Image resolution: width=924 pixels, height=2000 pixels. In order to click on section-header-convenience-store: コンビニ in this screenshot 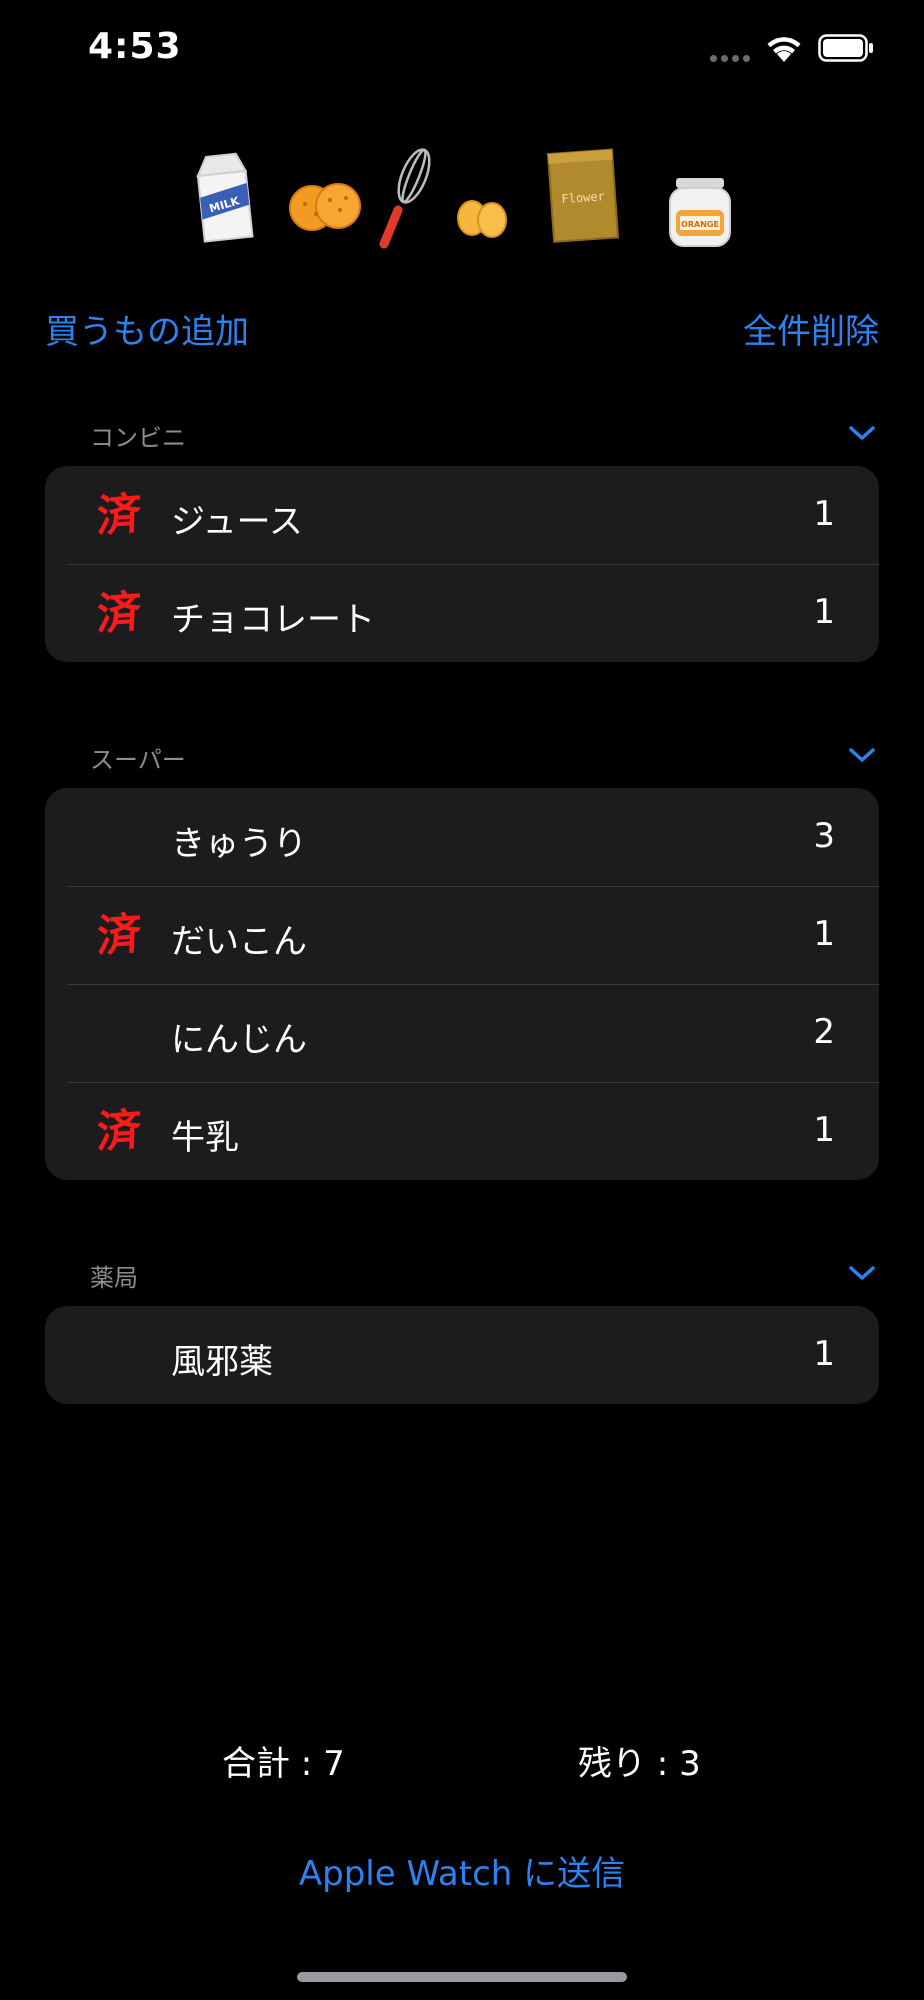, I will do `click(485, 438)`.